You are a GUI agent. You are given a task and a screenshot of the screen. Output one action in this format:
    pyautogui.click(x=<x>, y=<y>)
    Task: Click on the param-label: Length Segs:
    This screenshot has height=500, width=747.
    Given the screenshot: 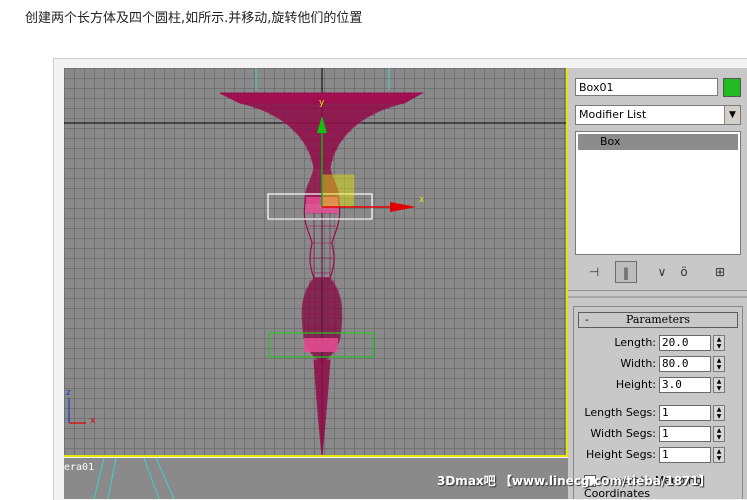 What is the action you would take?
    pyautogui.click(x=620, y=412)
    